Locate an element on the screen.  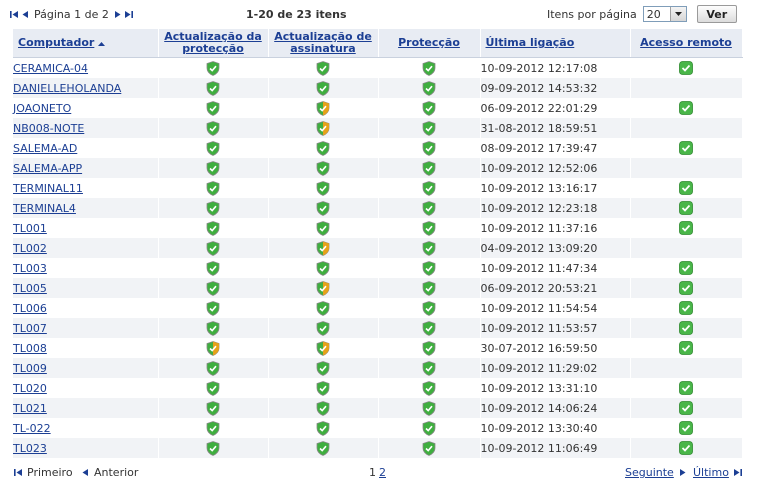
table-row: JOAONETO 06-09-2012 22:01:29 is located at coordinates (378, 108).